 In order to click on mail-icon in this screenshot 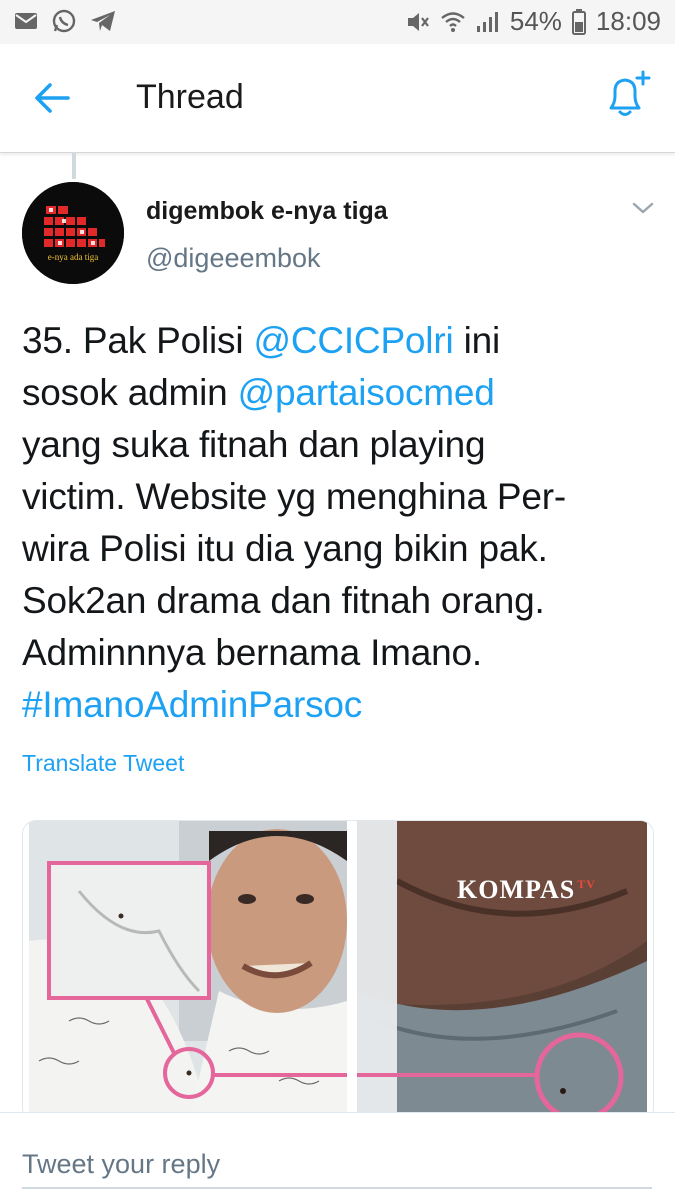, I will do `click(26, 21)`.